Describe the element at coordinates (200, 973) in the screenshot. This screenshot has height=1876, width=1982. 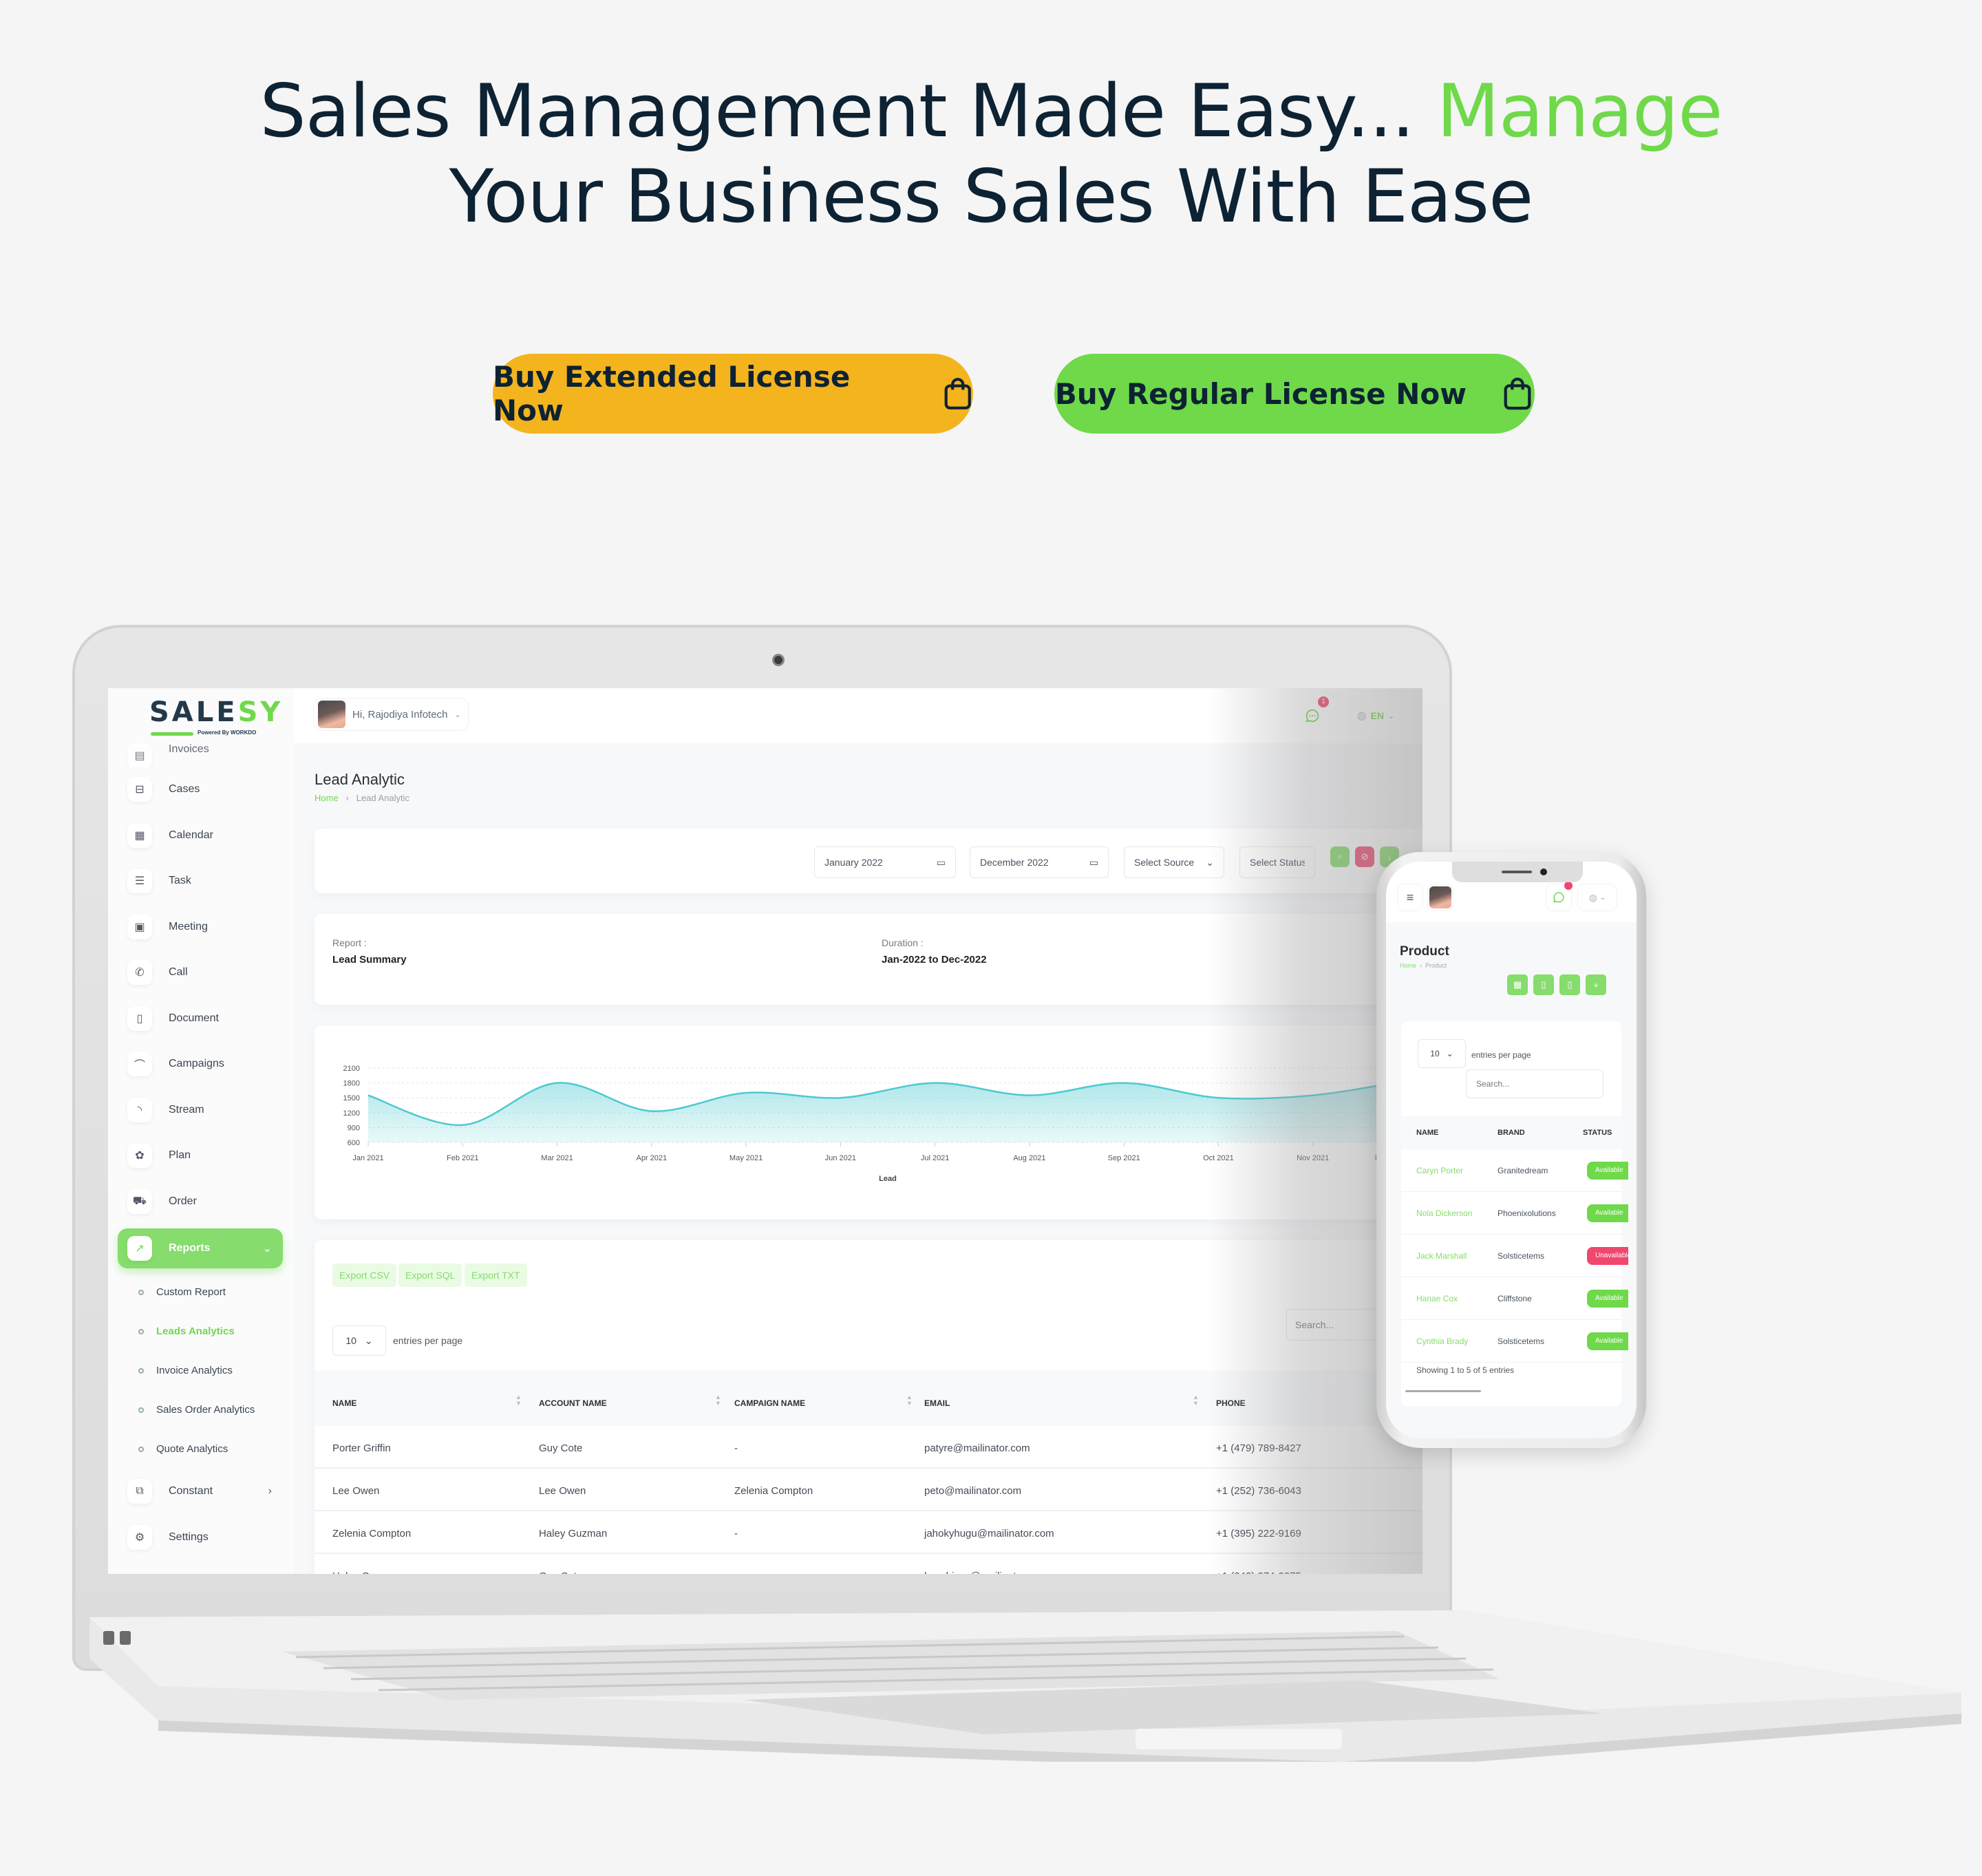
I see `sidebar-item-call: ✆ Call` at that location.